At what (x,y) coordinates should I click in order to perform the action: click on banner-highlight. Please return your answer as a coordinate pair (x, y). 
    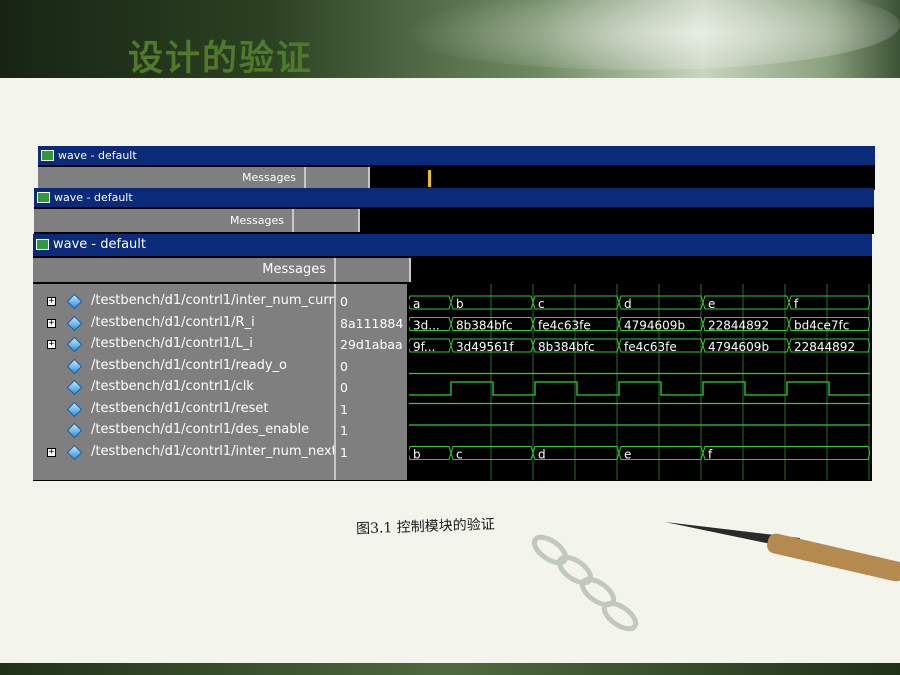
    Looking at the image, I should click on (640, 35).